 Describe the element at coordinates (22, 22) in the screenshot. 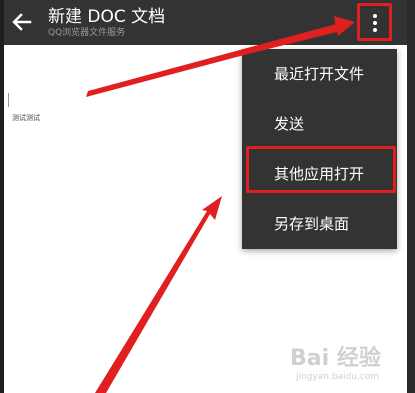

I see `arrow-left-icon` at that location.